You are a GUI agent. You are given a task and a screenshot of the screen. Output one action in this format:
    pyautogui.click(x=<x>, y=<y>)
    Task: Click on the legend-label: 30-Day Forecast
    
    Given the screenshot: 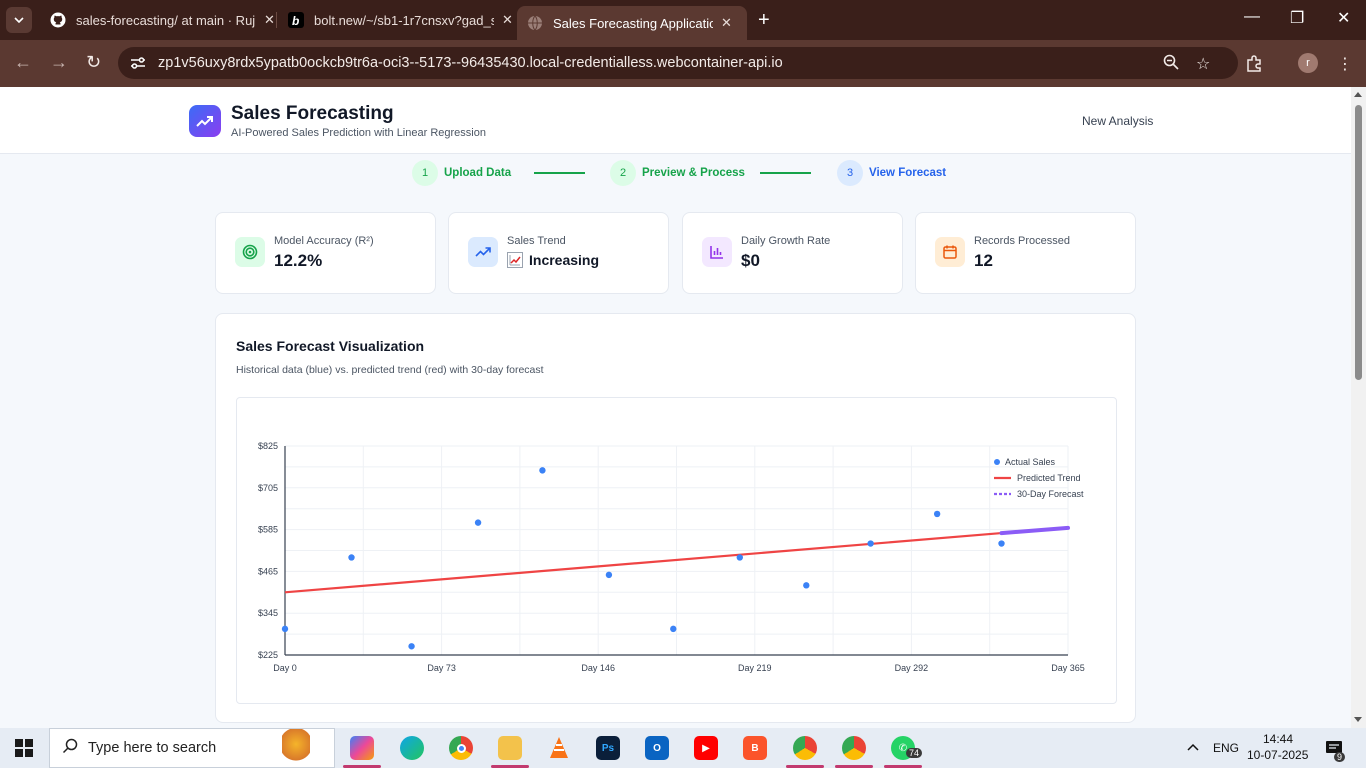 What is the action you would take?
    pyautogui.click(x=1050, y=494)
    